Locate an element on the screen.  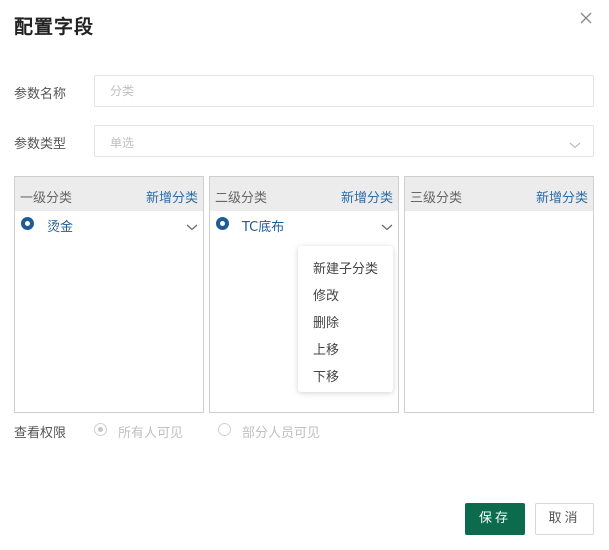
param-type-value: 单选 is located at coordinates (122, 143).